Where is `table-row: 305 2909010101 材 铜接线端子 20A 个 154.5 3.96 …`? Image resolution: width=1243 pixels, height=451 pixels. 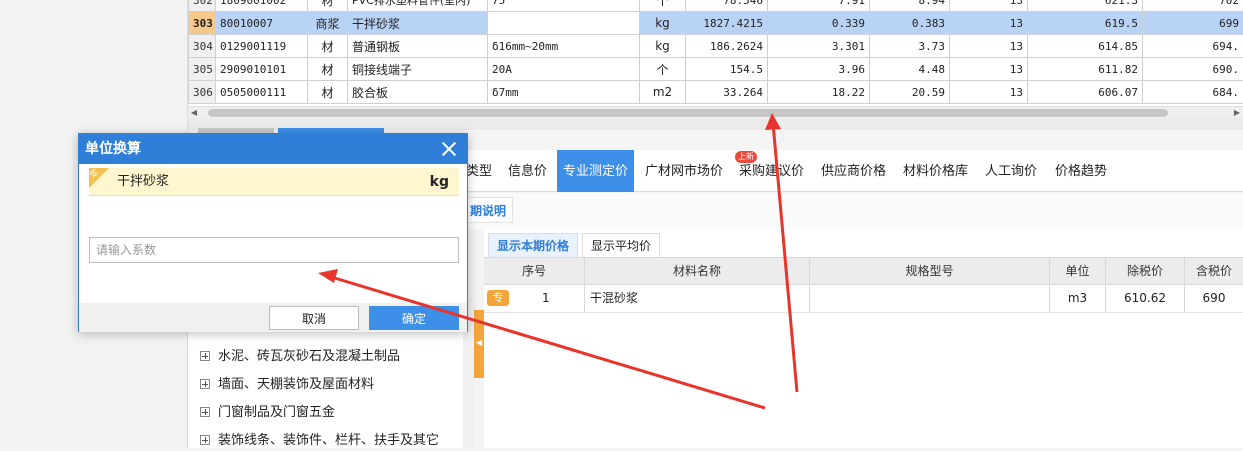 table-row: 305 2909010101 材 铜接线端子 20A 个 154.5 3.96 … is located at coordinates (716, 69).